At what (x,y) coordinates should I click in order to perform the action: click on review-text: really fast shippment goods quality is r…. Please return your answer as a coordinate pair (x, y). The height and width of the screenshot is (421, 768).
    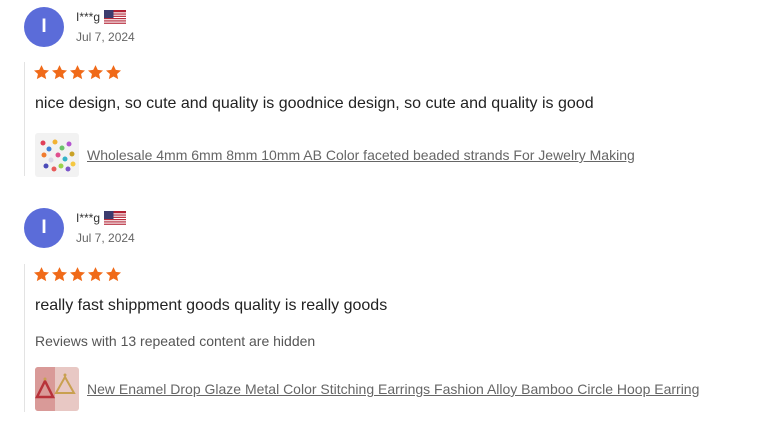
    Looking at the image, I should click on (211, 305).